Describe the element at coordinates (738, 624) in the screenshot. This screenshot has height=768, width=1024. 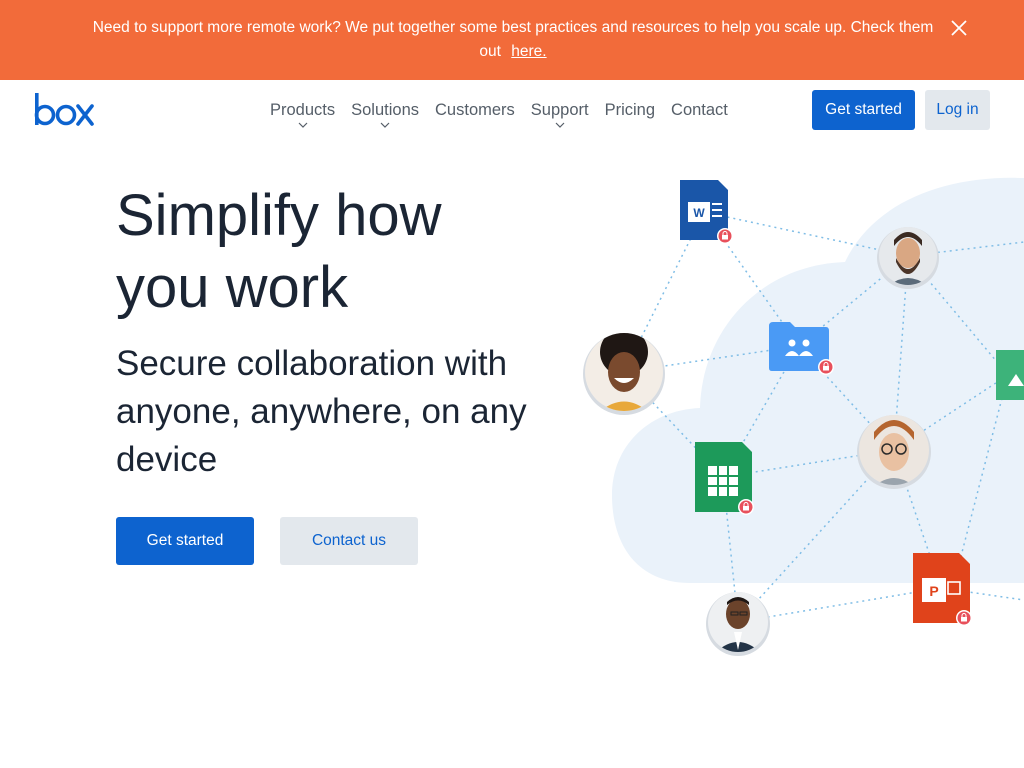
I see `avatar-man-suit` at that location.